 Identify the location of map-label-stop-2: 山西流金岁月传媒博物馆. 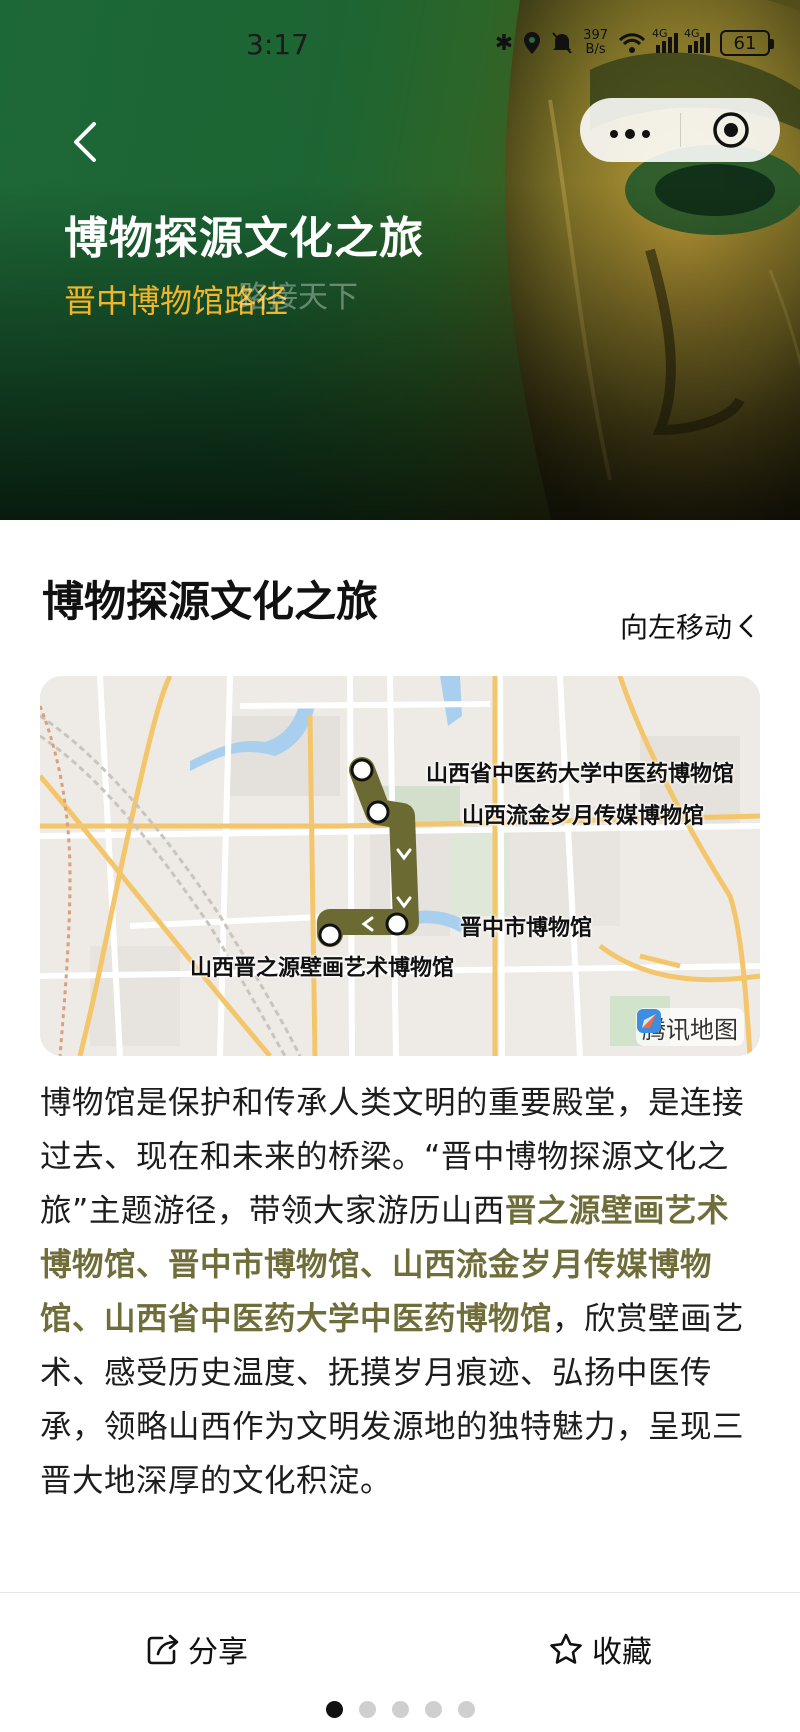
(583, 816).